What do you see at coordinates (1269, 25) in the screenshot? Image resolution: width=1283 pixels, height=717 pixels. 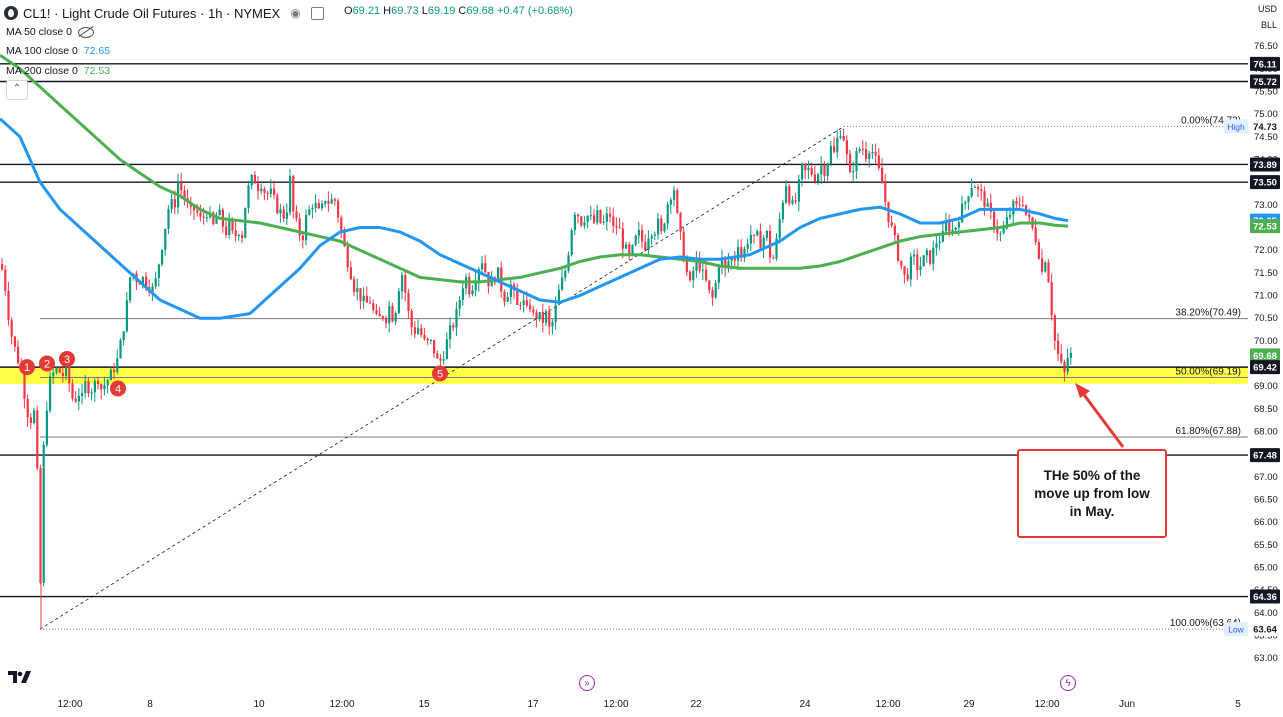 I see `unit-label: BLL` at bounding box center [1269, 25].